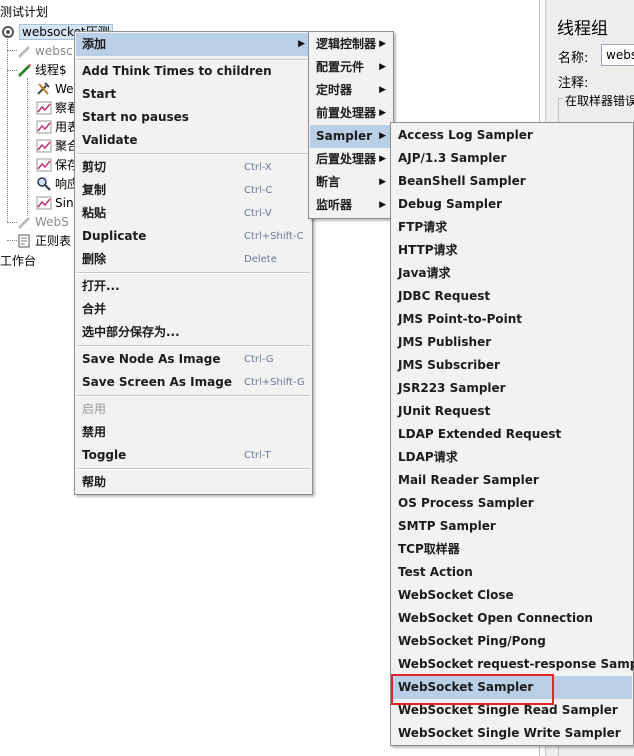 The height and width of the screenshot is (756, 634). What do you see at coordinates (193, 167) in the screenshot?
I see `menu-item-cut: 剪切 Ctrl-X` at bounding box center [193, 167].